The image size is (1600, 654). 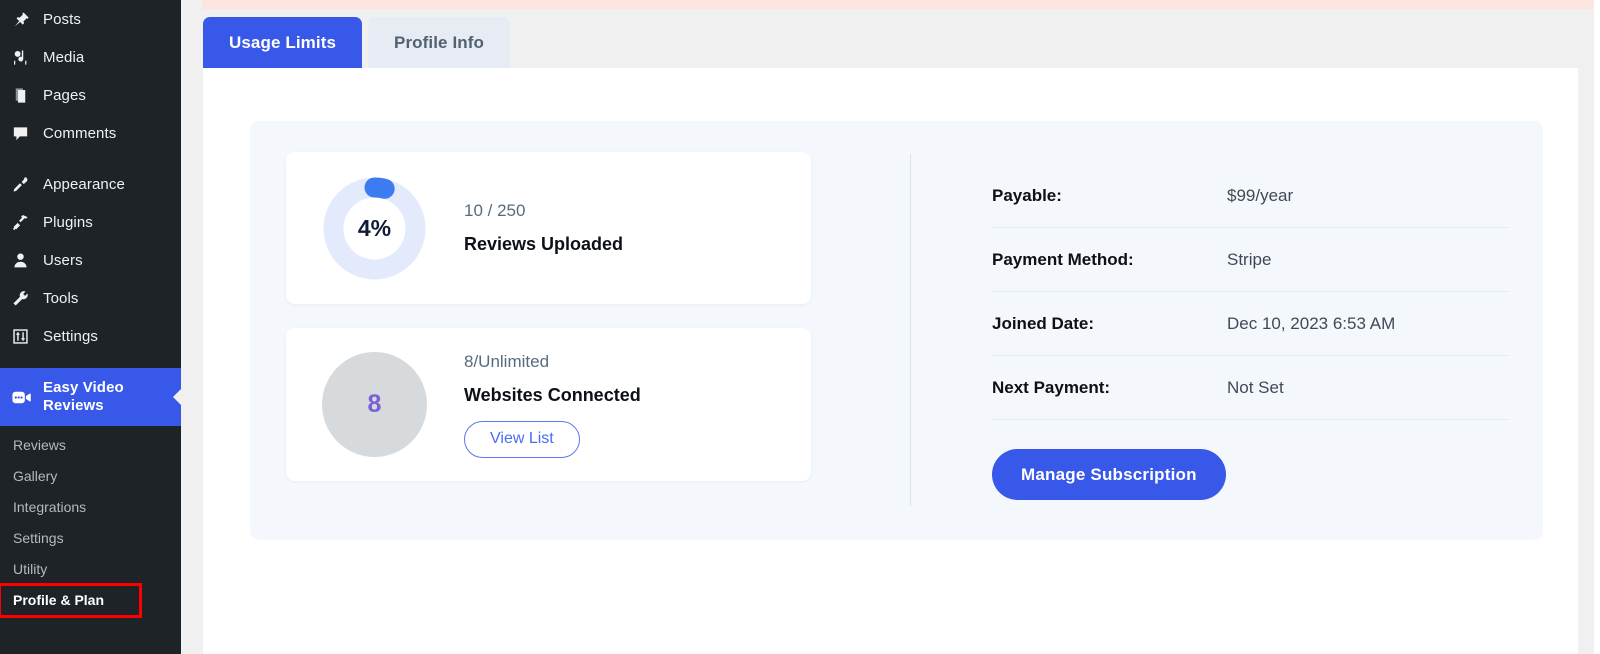 What do you see at coordinates (24, 222) in the screenshot?
I see `plugins-icon` at bounding box center [24, 222].